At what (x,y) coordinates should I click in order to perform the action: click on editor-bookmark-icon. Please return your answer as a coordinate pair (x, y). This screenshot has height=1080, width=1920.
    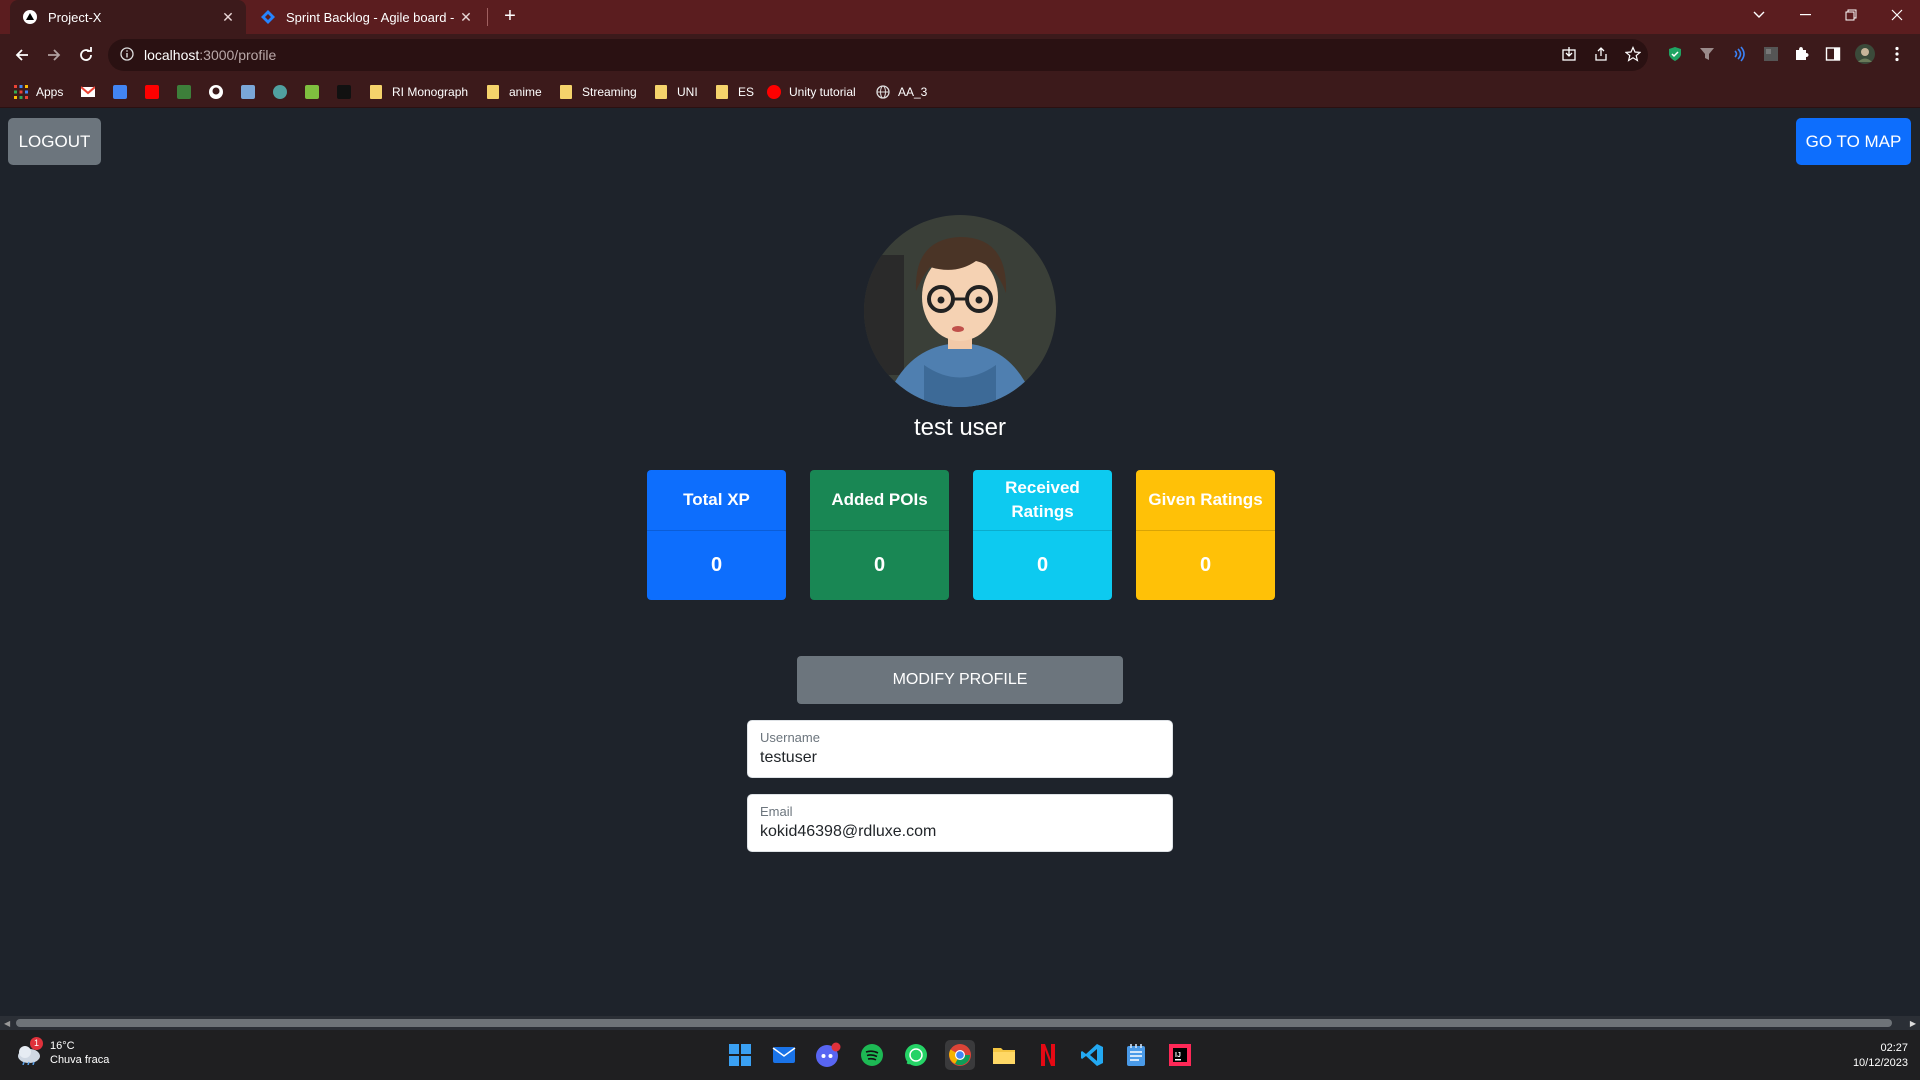
    Looking at the image, I should click on (248, 92).